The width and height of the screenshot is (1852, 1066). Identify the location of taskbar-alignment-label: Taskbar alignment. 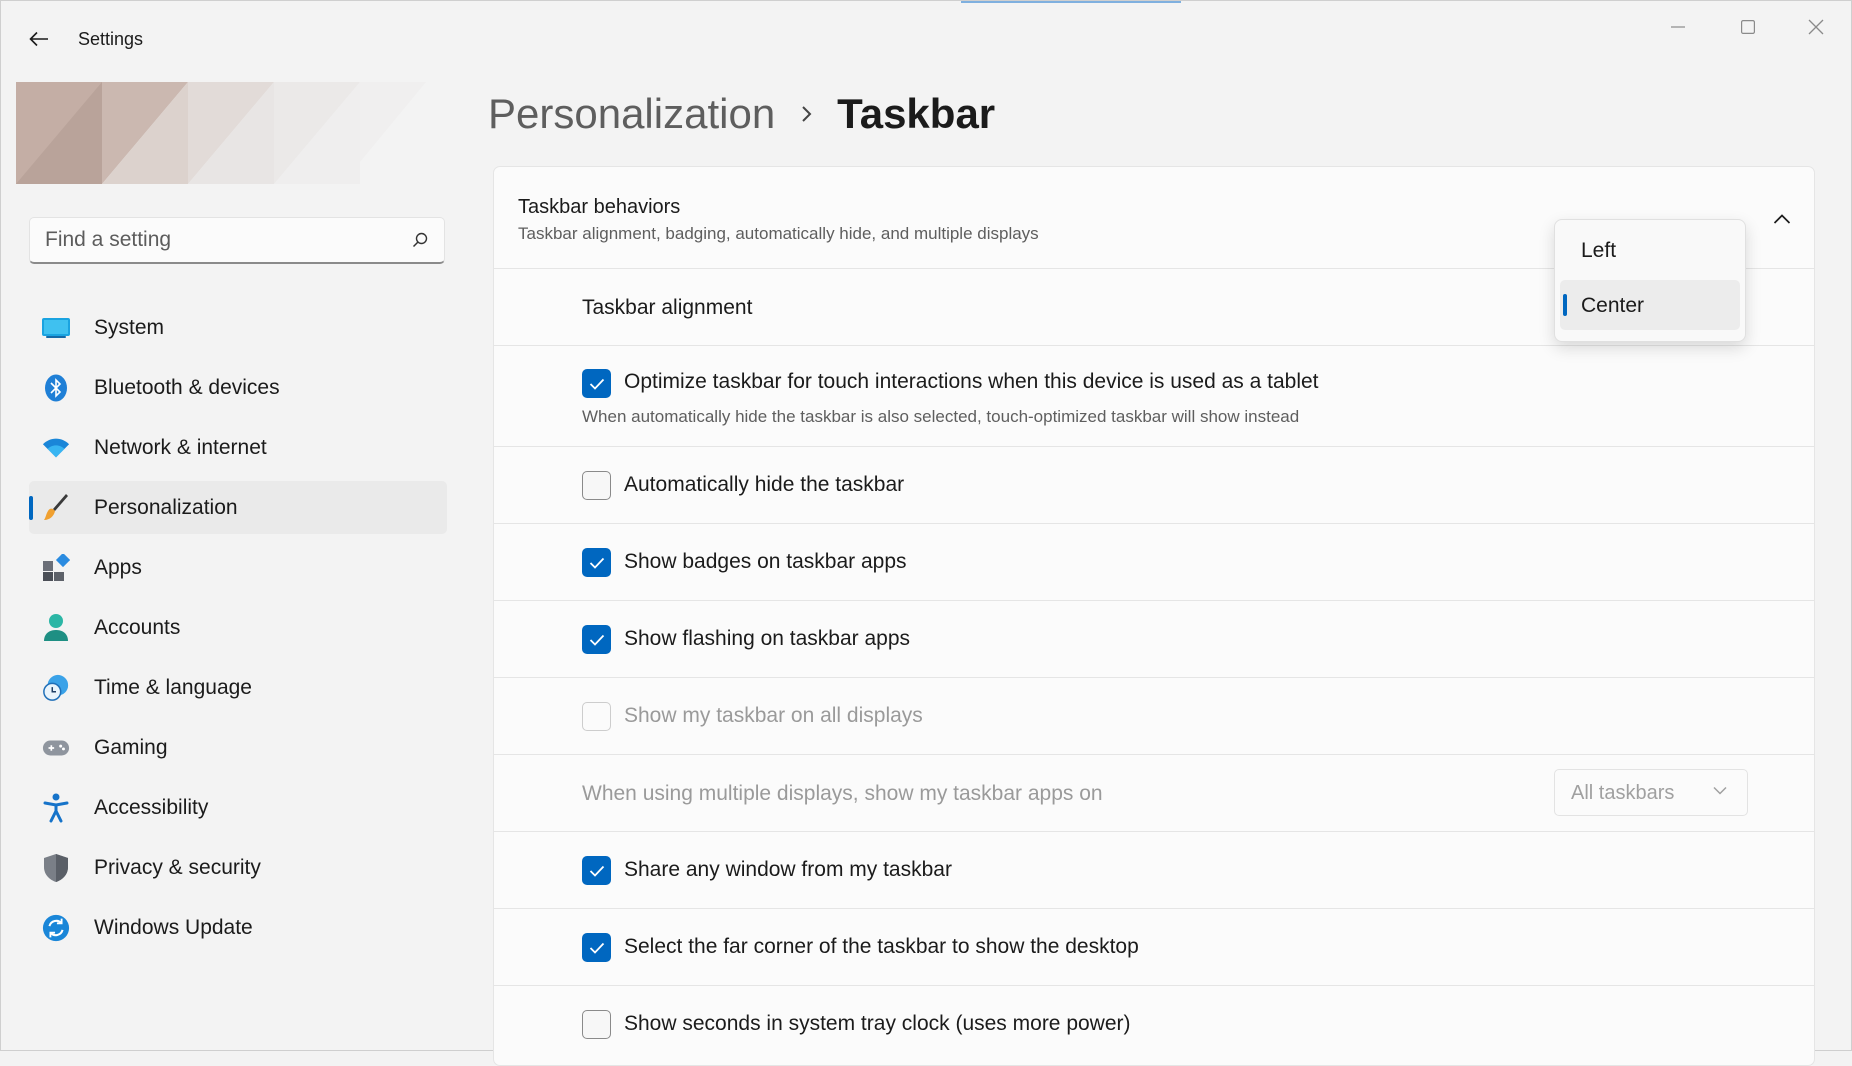
(667, 307).